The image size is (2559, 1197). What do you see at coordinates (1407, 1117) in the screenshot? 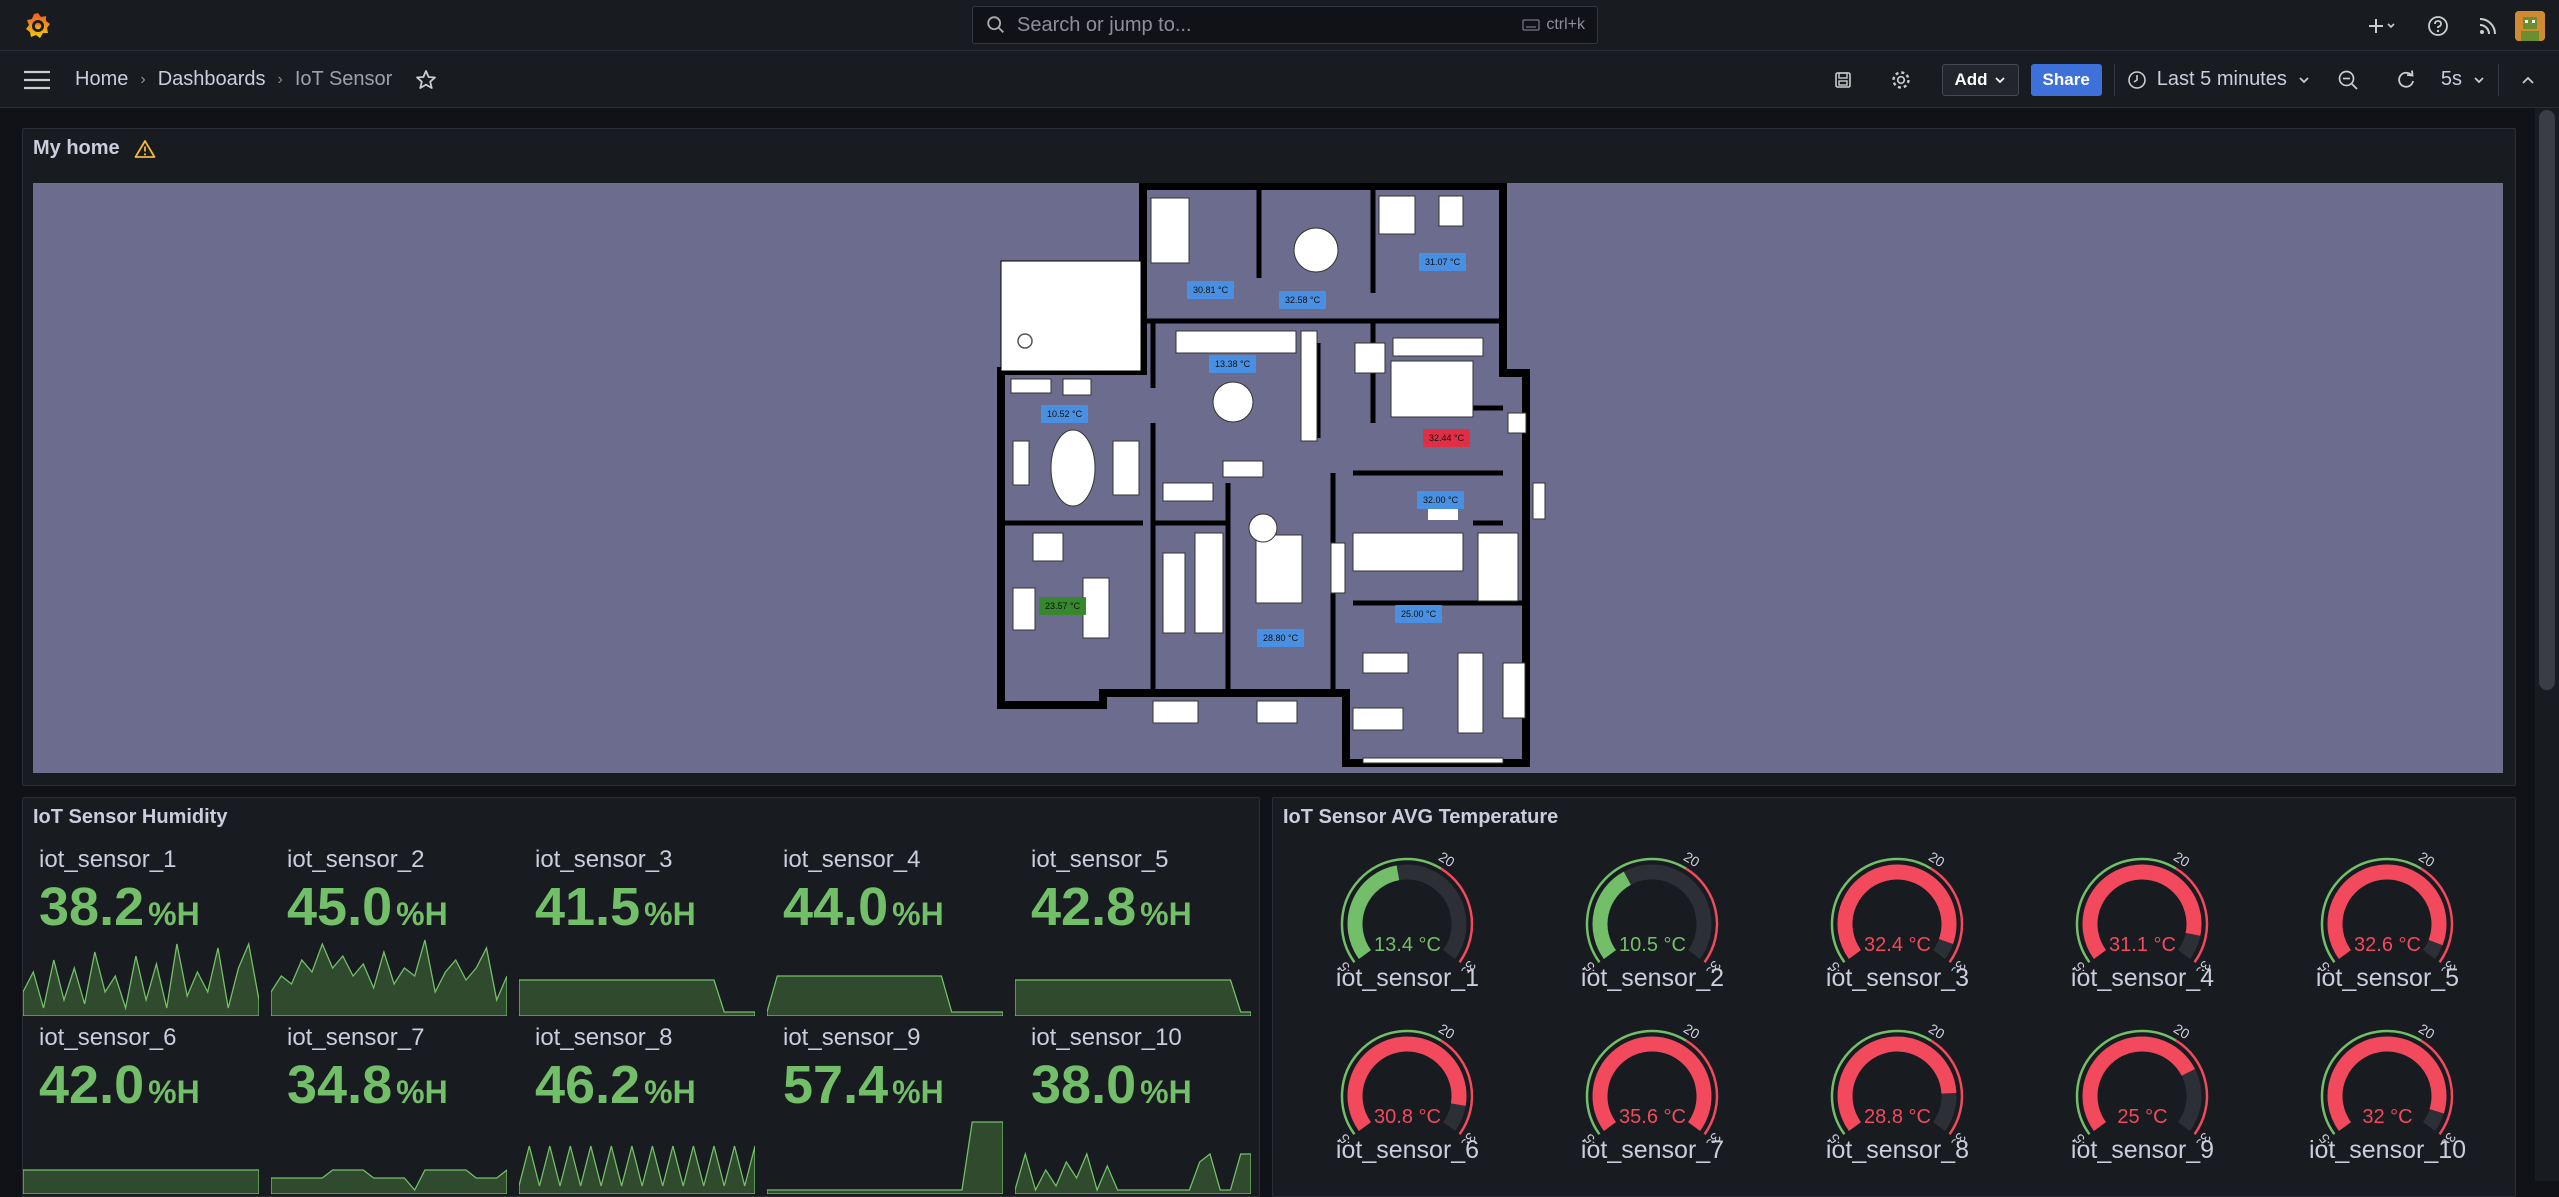
I see `gauge-value: 30.8 °C` at bounding box center [1407, 1117].